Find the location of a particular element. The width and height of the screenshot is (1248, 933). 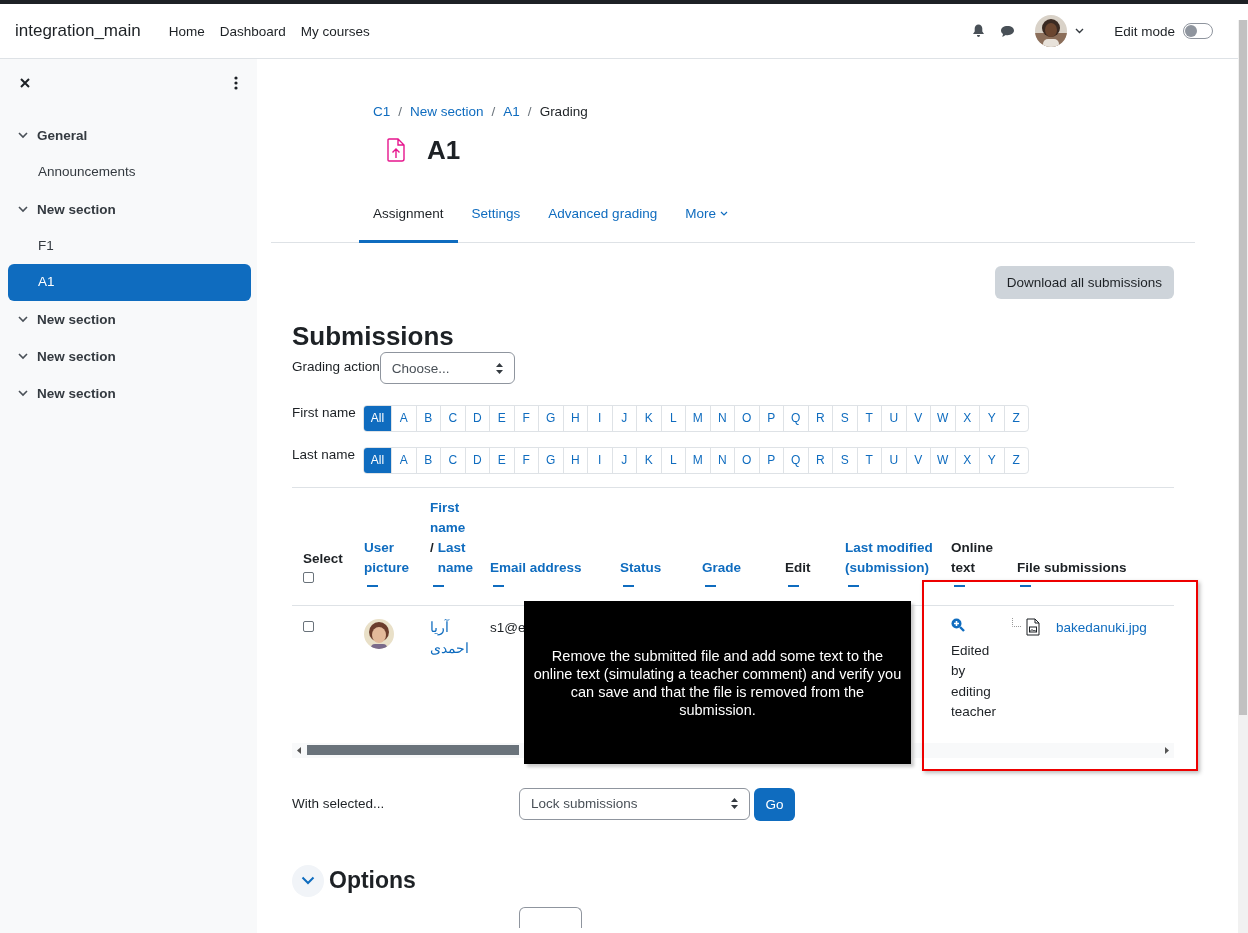

column-header: User picture is located at coordinates (391, 558).